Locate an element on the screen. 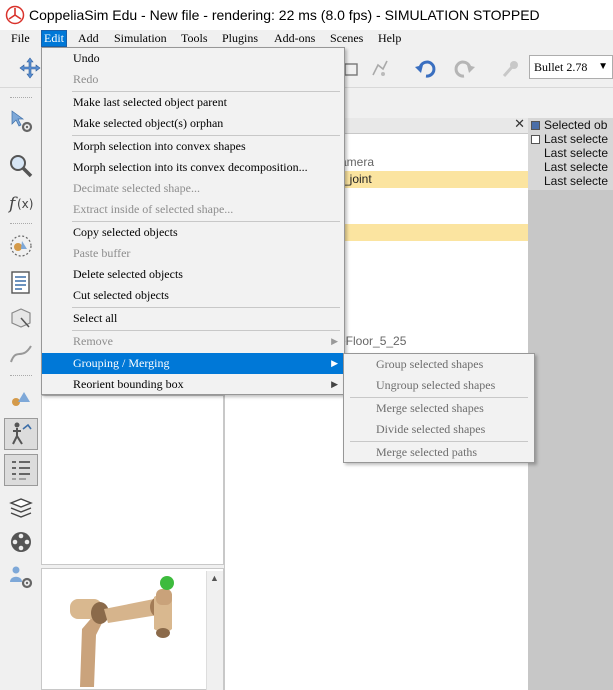 This screenshot has height=690, width=613. physics-engine-select: Bullet 2.78 ▼ is located at coordinates (571, 67).